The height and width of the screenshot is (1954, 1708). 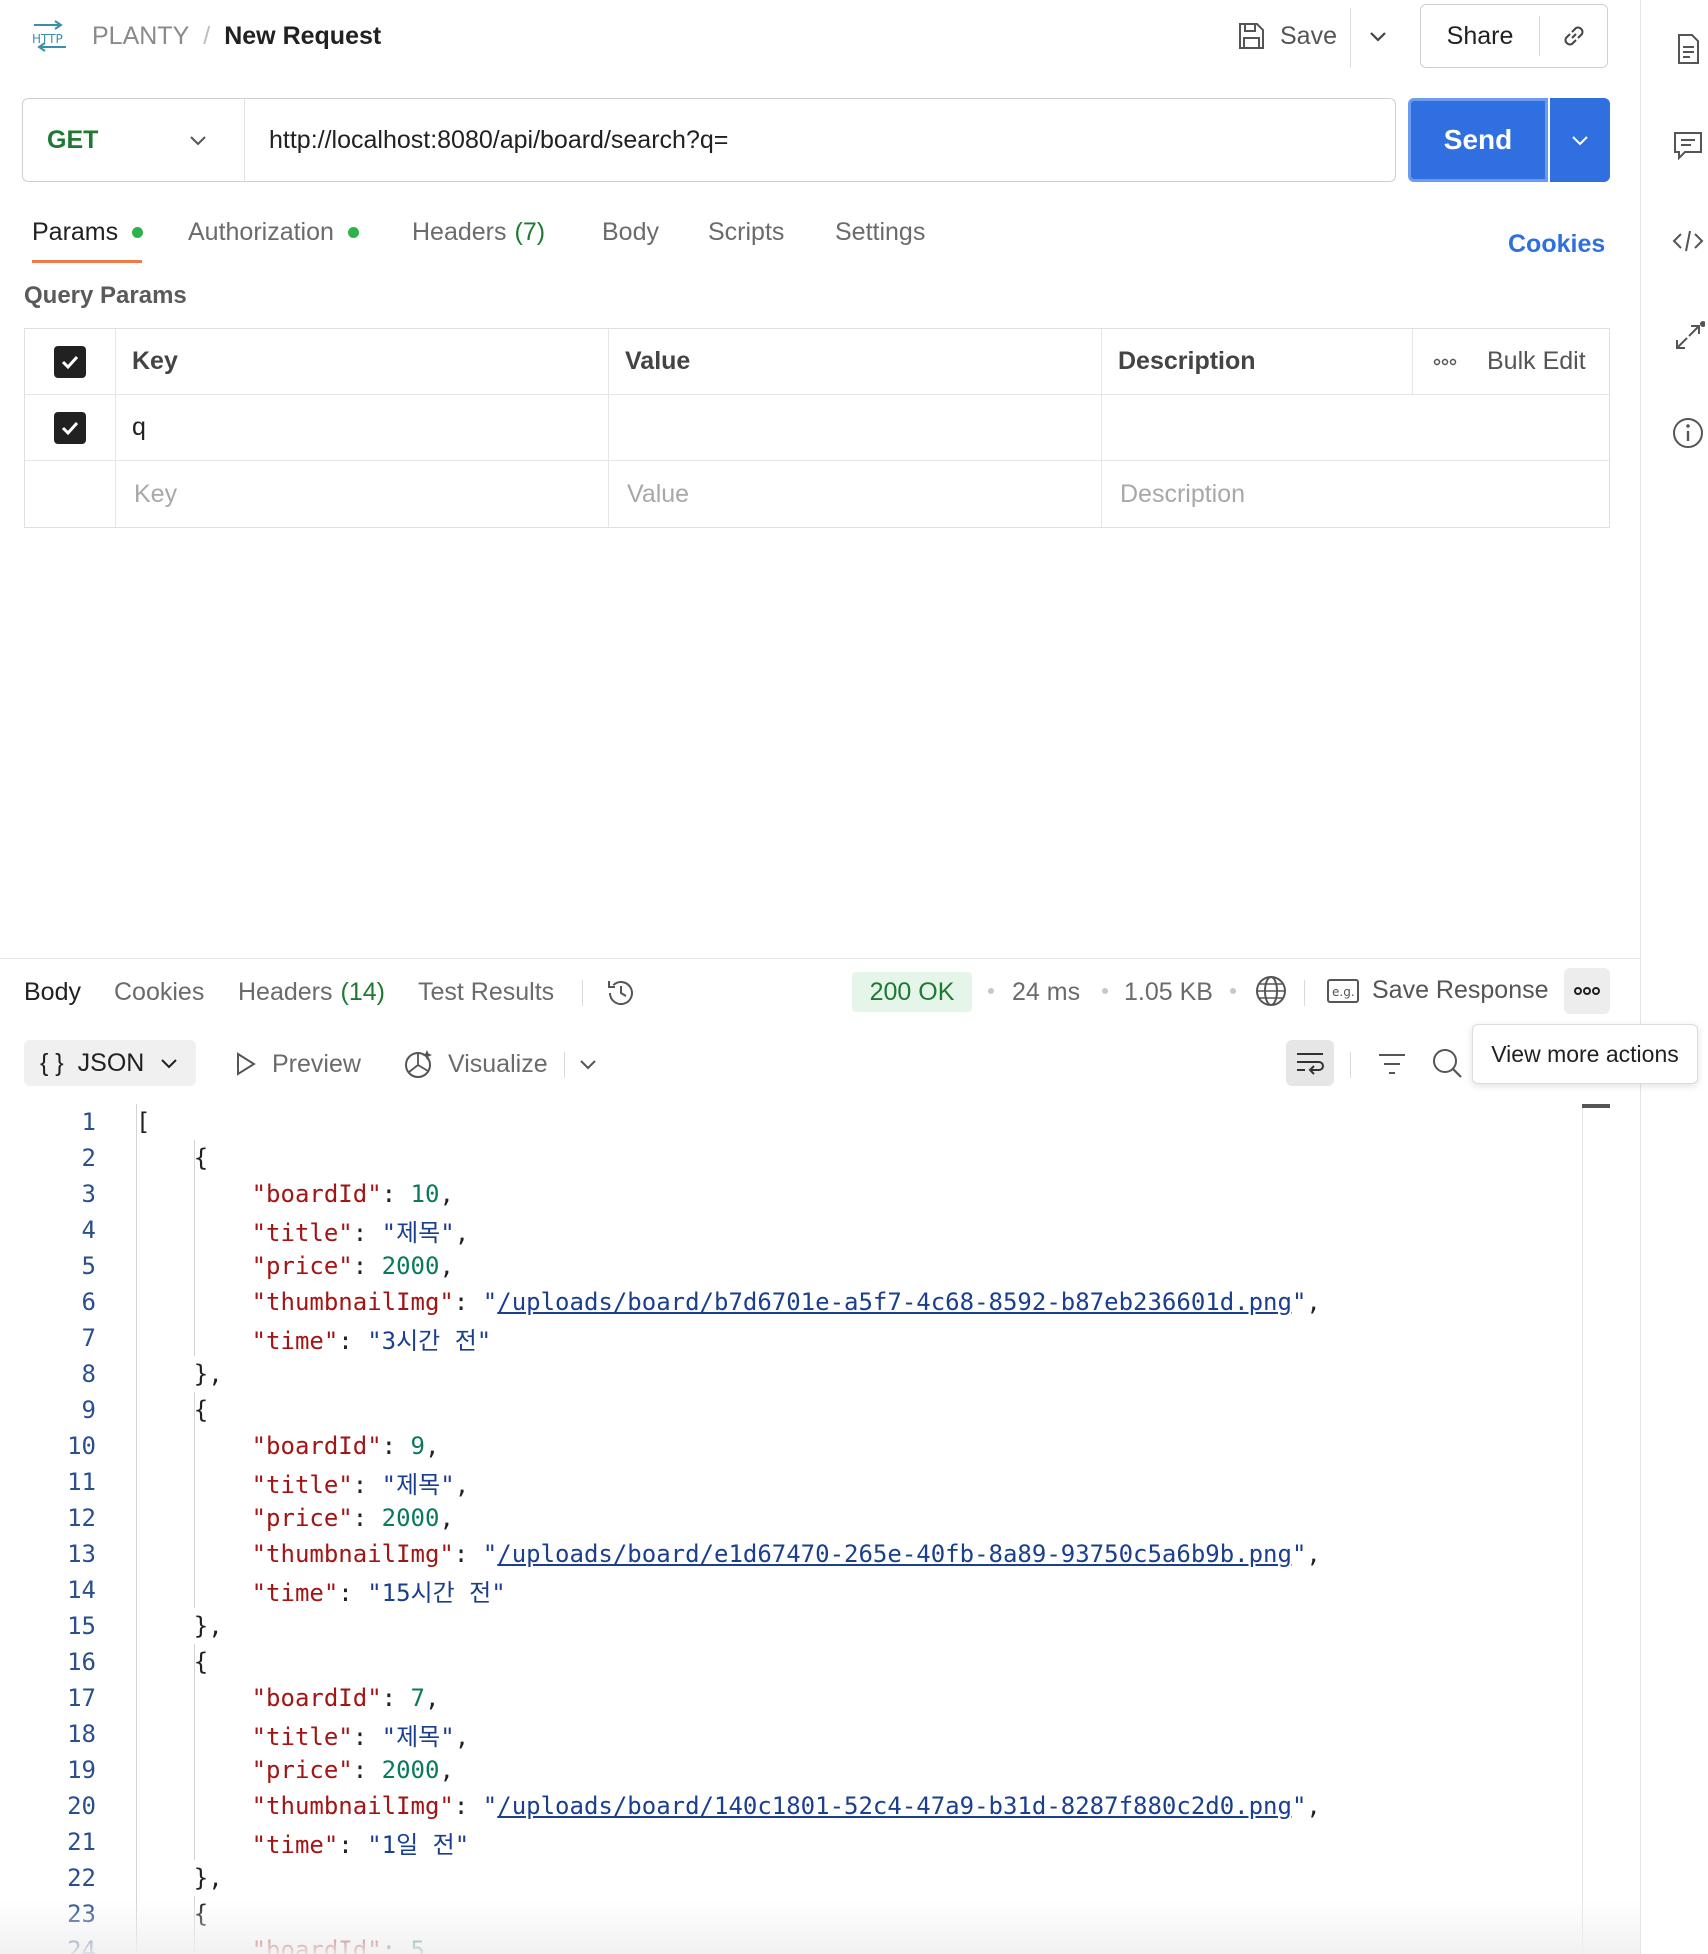 What do you see at coordinates (564, 1065) in the screenshot?
I see `toolbar-divider` at bounding box center [564, 1065].